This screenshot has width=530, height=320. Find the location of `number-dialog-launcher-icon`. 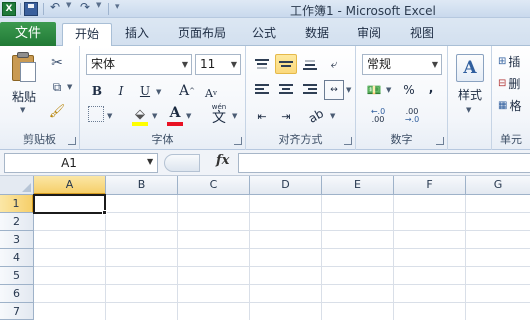

number-dialog-launcher-icon is located at coordinates (440, 141).